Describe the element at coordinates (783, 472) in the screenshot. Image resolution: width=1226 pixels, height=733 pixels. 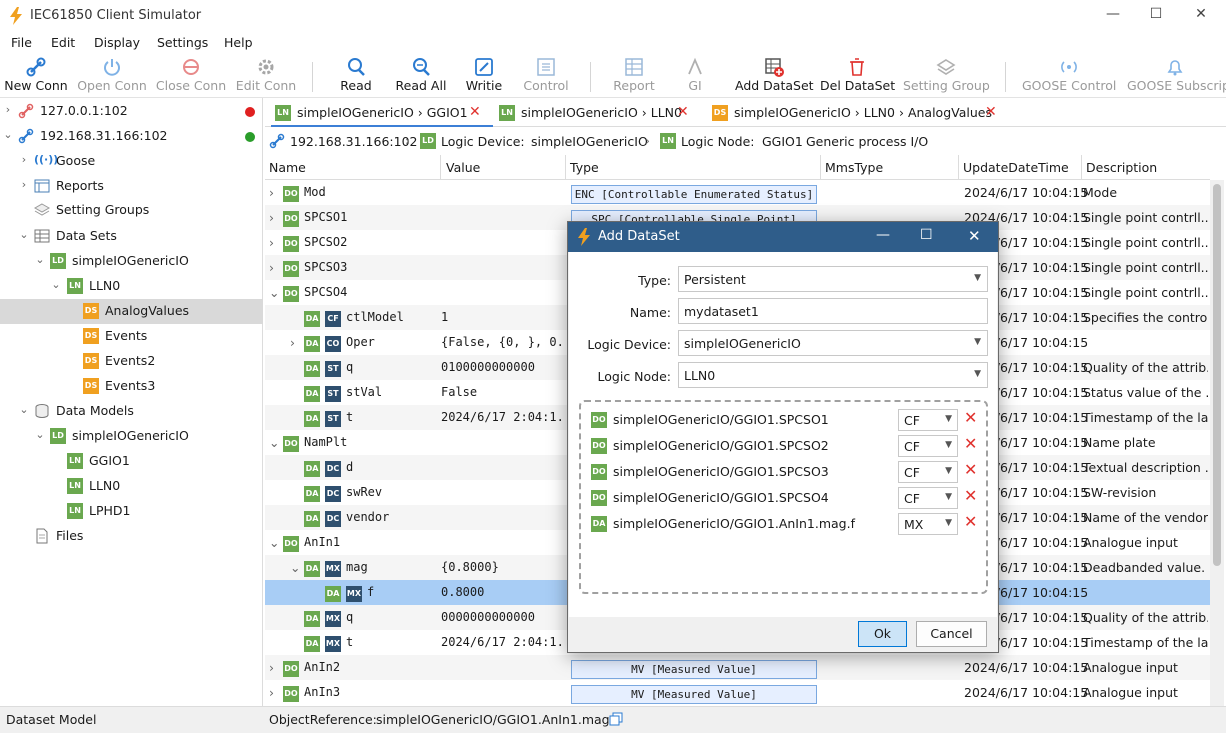
I see `dataset-member-row: DO simpleIOGenericIO/GGIO1.SPCSO3 CF ▼ ✕` at that location.